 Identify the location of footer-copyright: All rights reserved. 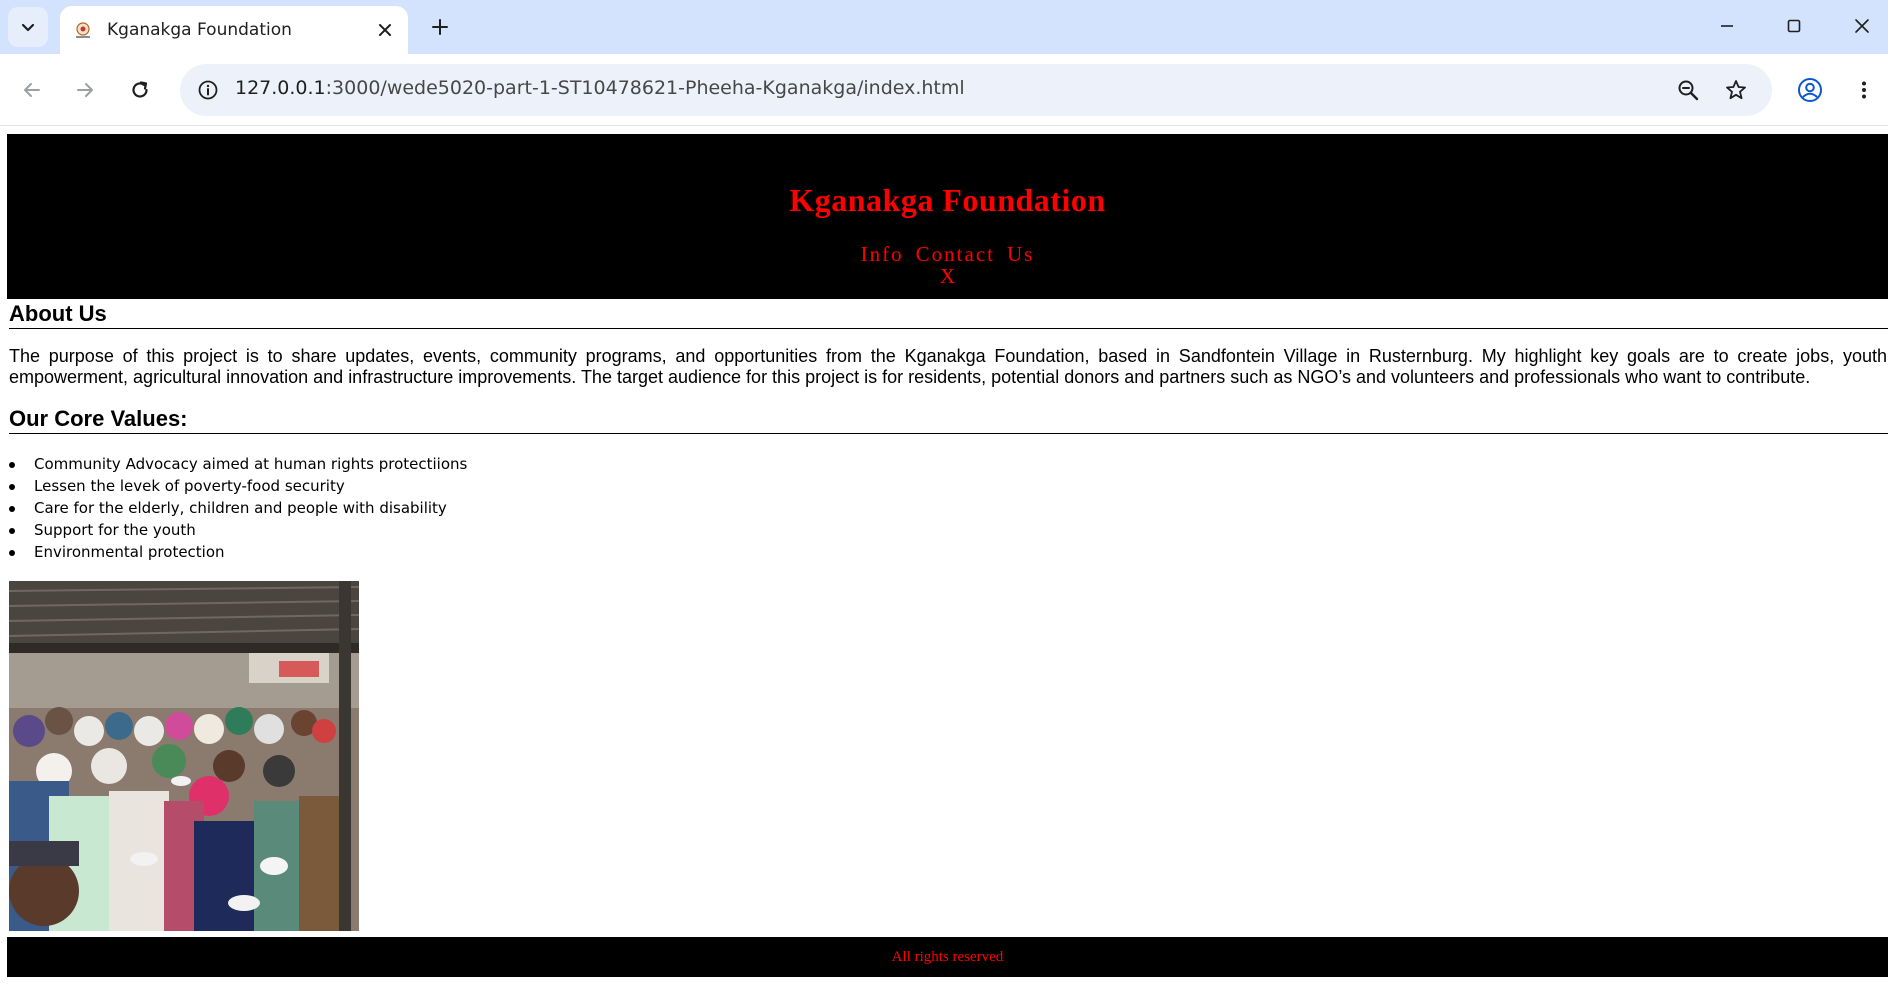
(947, 957).